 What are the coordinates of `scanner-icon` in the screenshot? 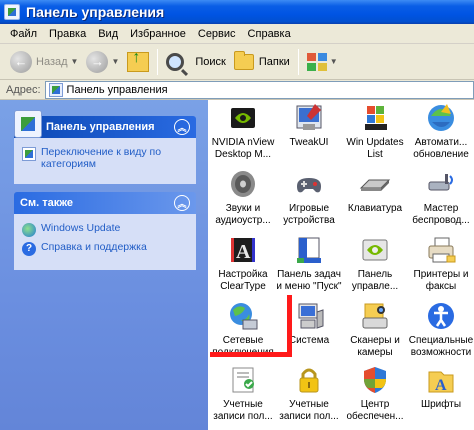 It's located at (375, 316).